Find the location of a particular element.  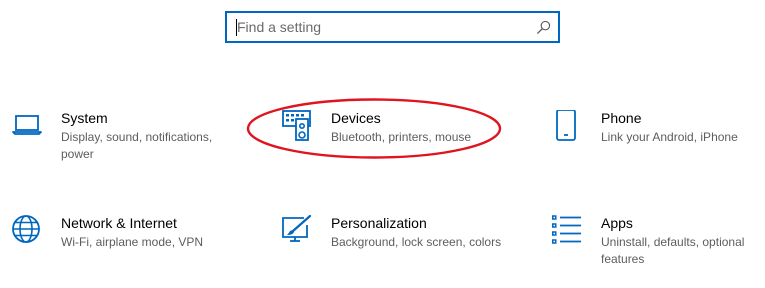

category-title: Devices is located at coordinates (356, 118).